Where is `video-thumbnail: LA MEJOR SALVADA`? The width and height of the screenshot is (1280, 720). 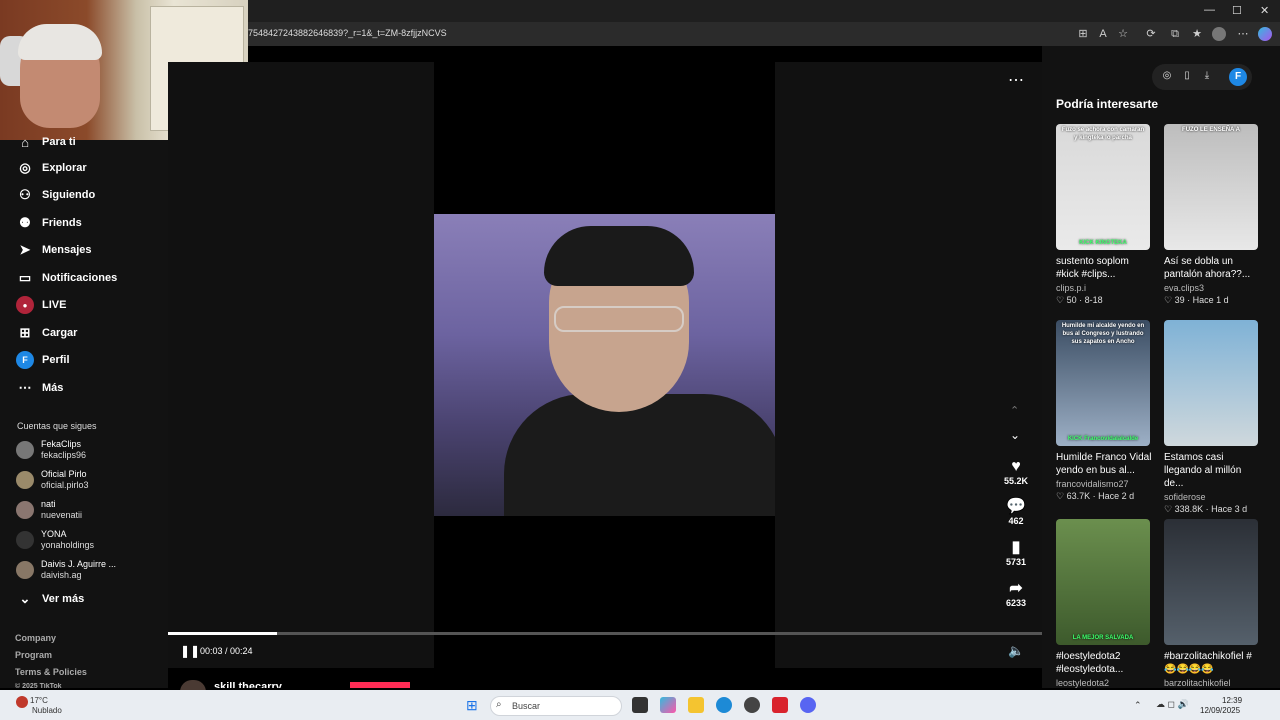 video-thumbnail: LA MEJOR SALVADA is located at coordinates (1103, 582).